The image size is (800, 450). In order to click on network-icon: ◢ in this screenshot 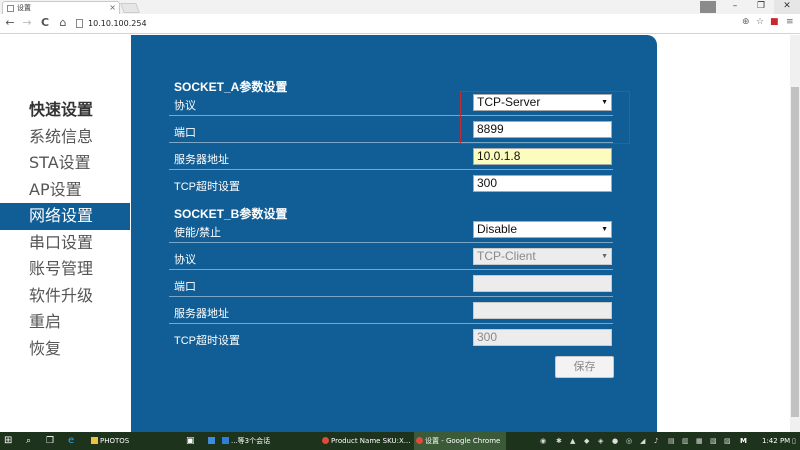, I will do `click(642, 441)`.